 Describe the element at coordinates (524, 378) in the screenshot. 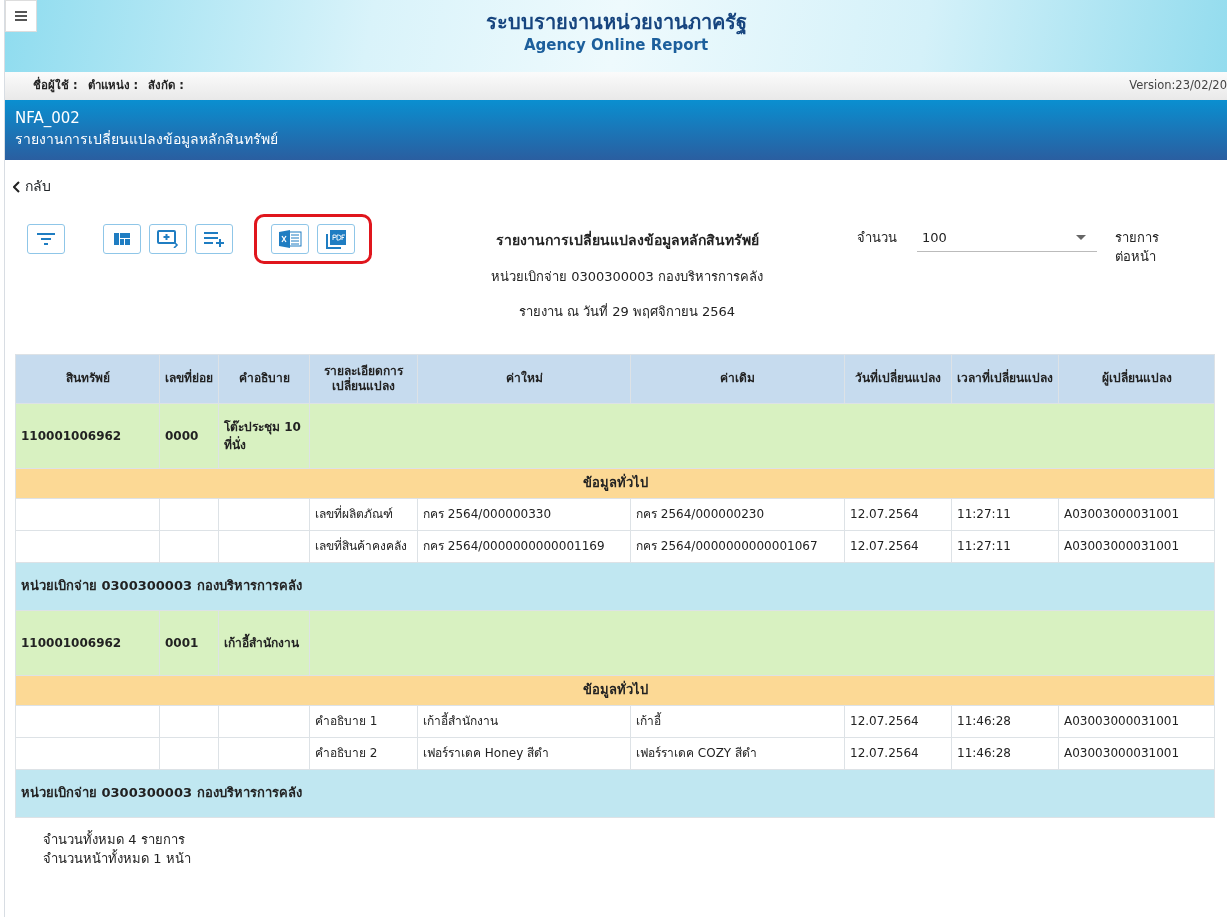

I see `column-header: ค่าใหม่` at that location.